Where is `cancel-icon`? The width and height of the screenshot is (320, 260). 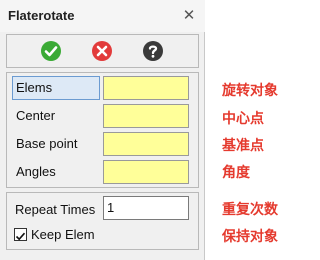
cancel-icon is located at coordinates (102, 51).